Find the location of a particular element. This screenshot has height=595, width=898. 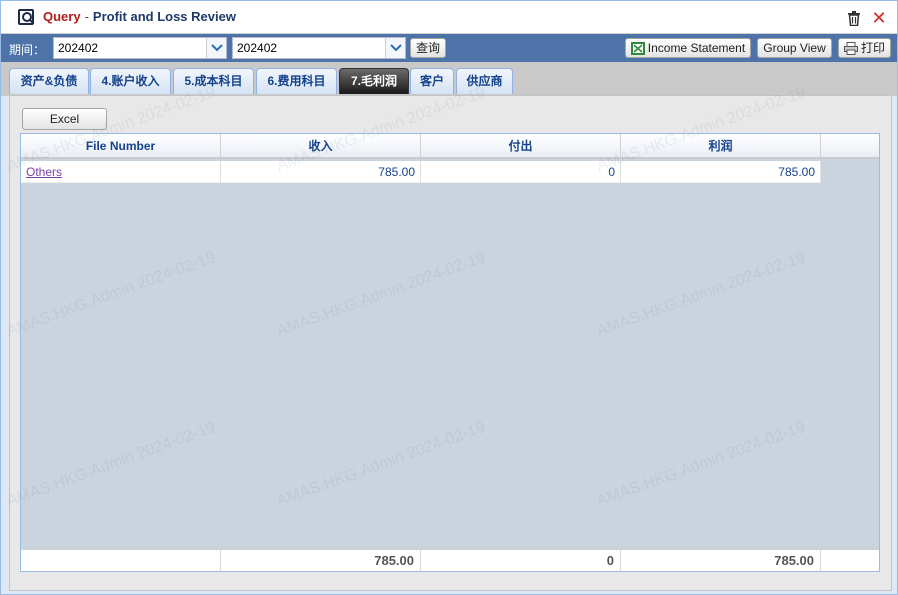

profit-cell: 785.00 is located at coordinates (721, 172).